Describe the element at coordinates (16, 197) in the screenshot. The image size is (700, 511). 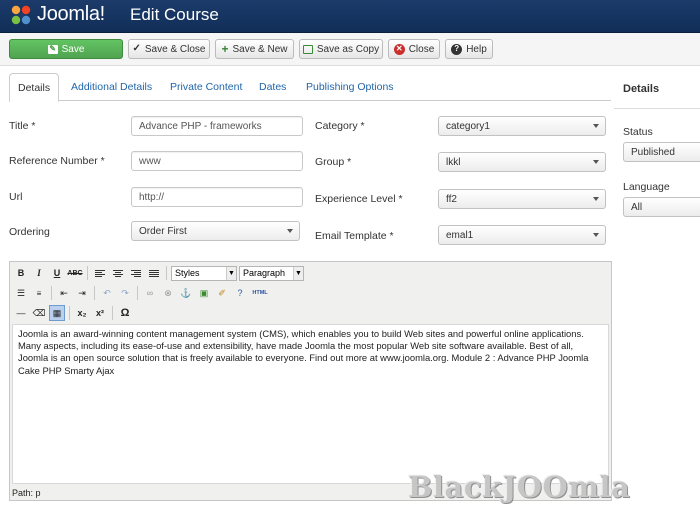
I see `url-label: Url` at that location.